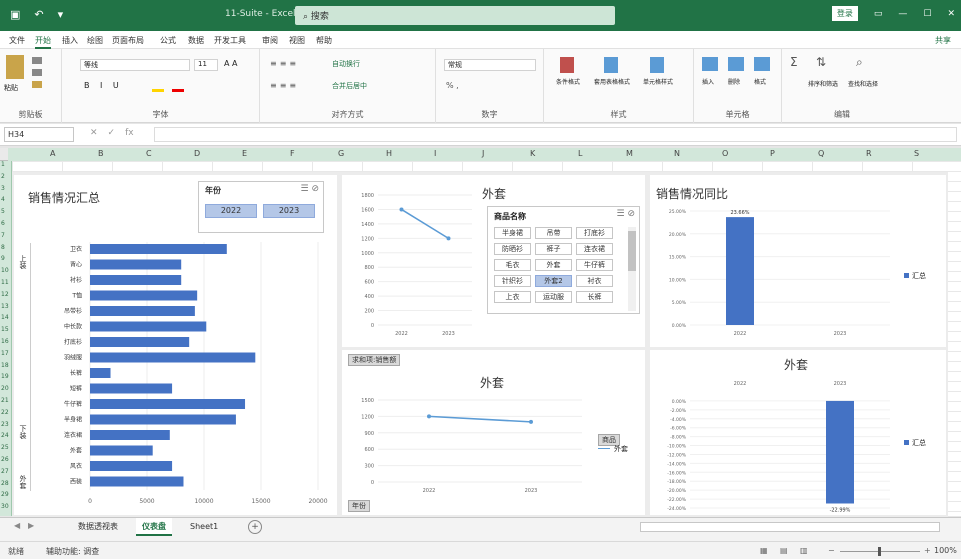 The height and width of the screenshot is (559, 961). I want to click on column-letter: M, so click(629, 153).